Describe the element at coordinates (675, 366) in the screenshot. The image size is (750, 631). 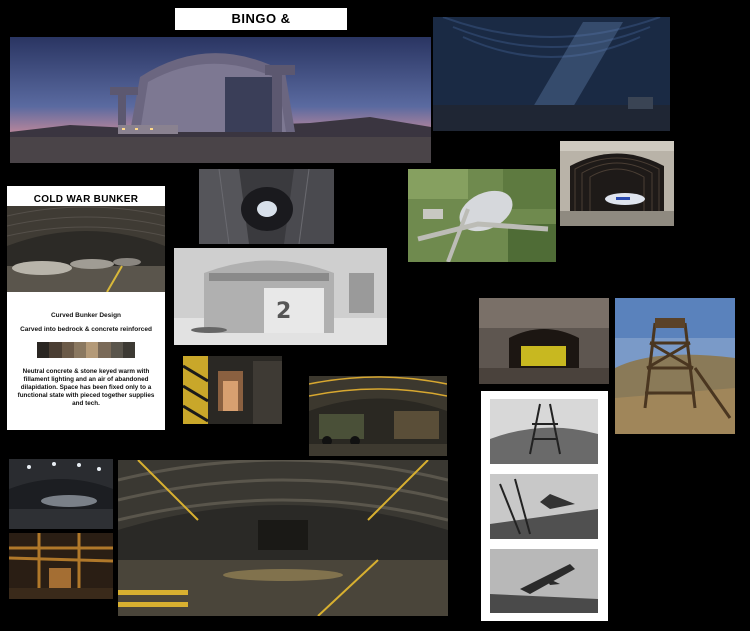
I see `wooden-mine-headframe-image` at that location.